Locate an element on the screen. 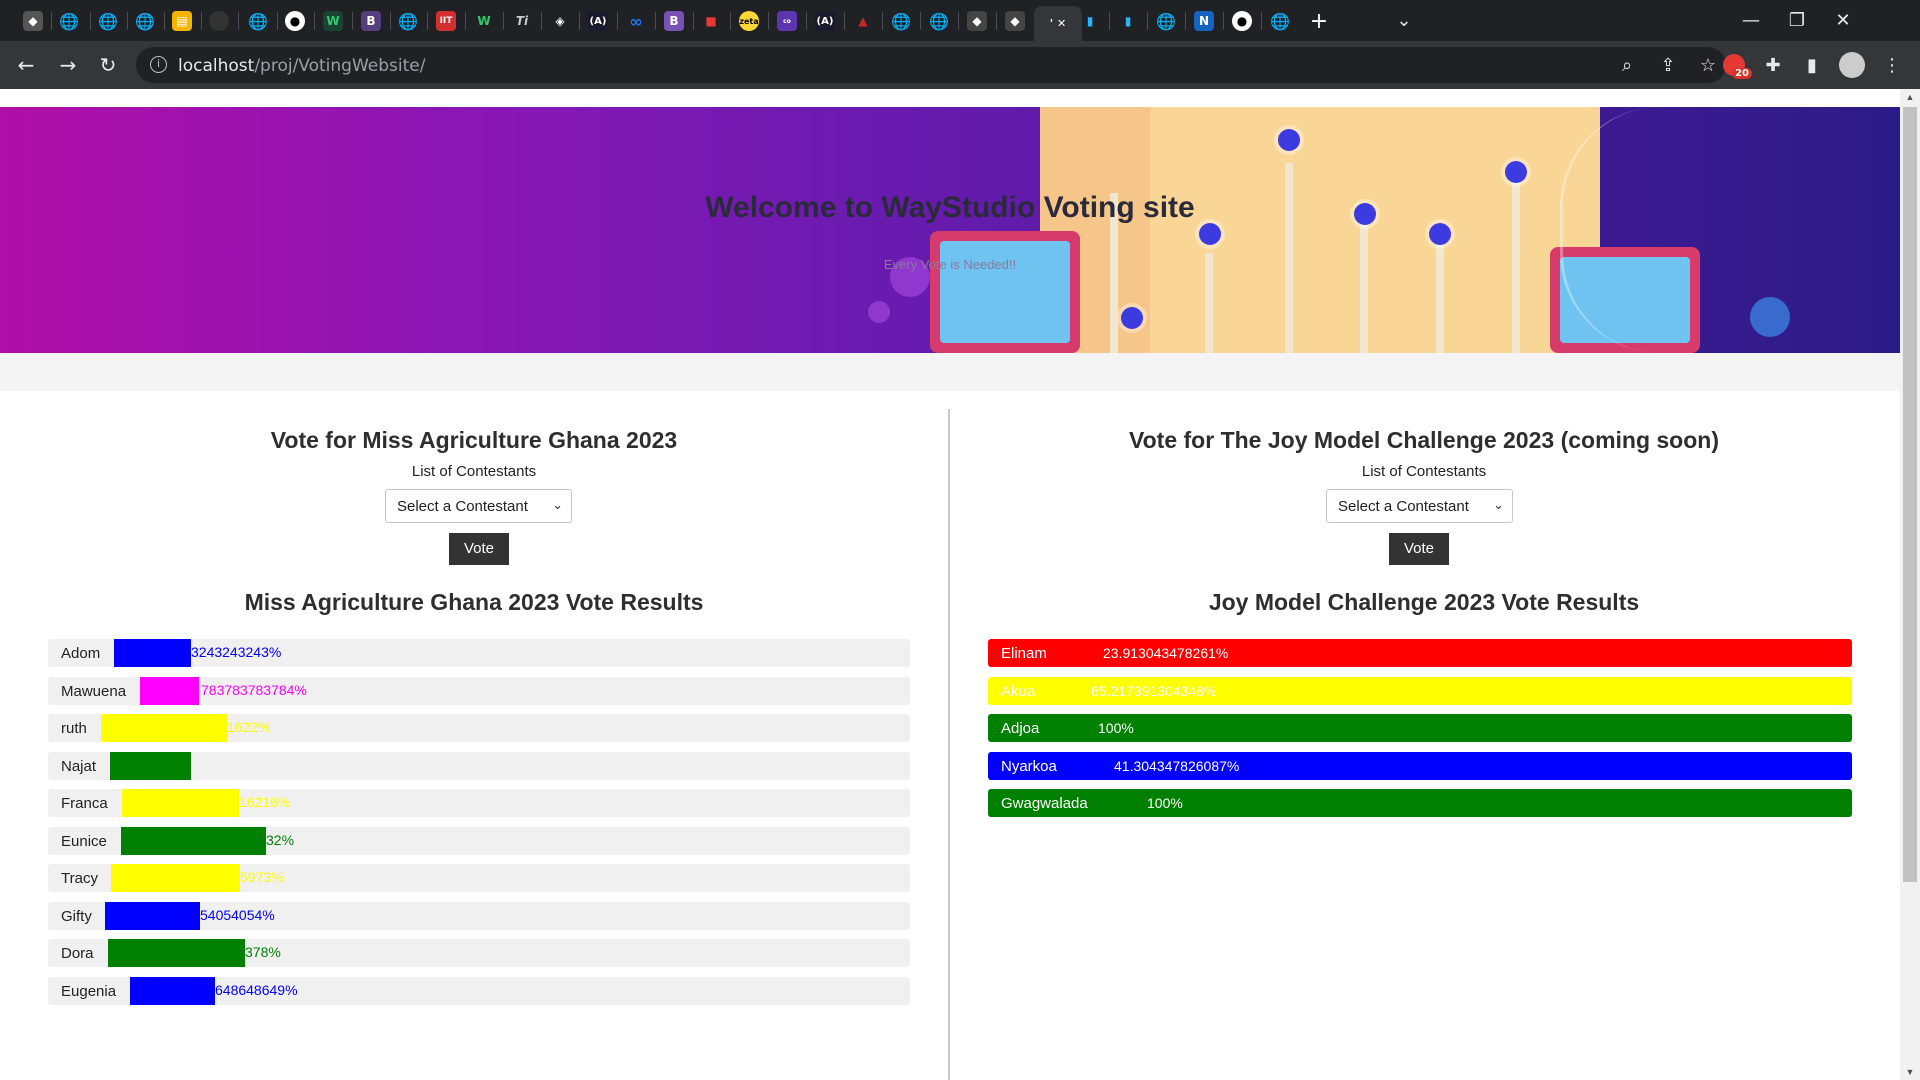 This screenshot has height=1080, width=1920. tab-red: ▲ is located at coordinates (863, 21).